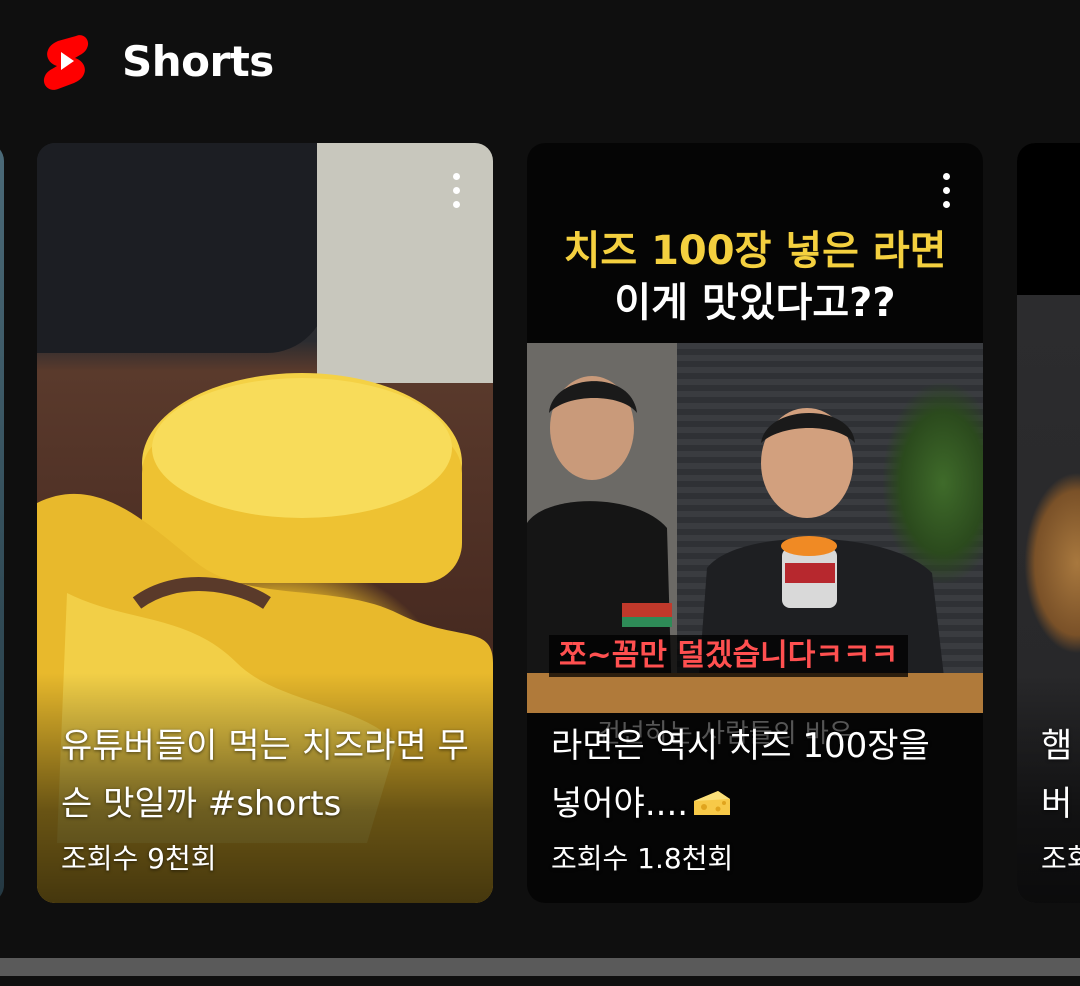 Image resolution: width=1080 pixels, height=986 pixels. I want to click on short-title: 햄버거 붓기, so click(1060, 775).